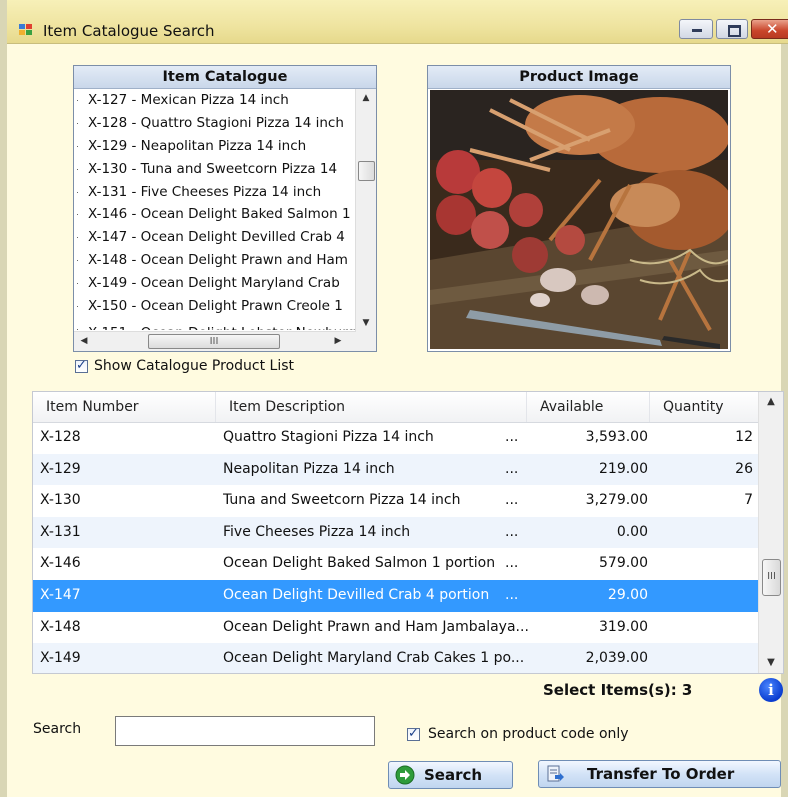  I want to click on scroll-corner, so click(366, 341).